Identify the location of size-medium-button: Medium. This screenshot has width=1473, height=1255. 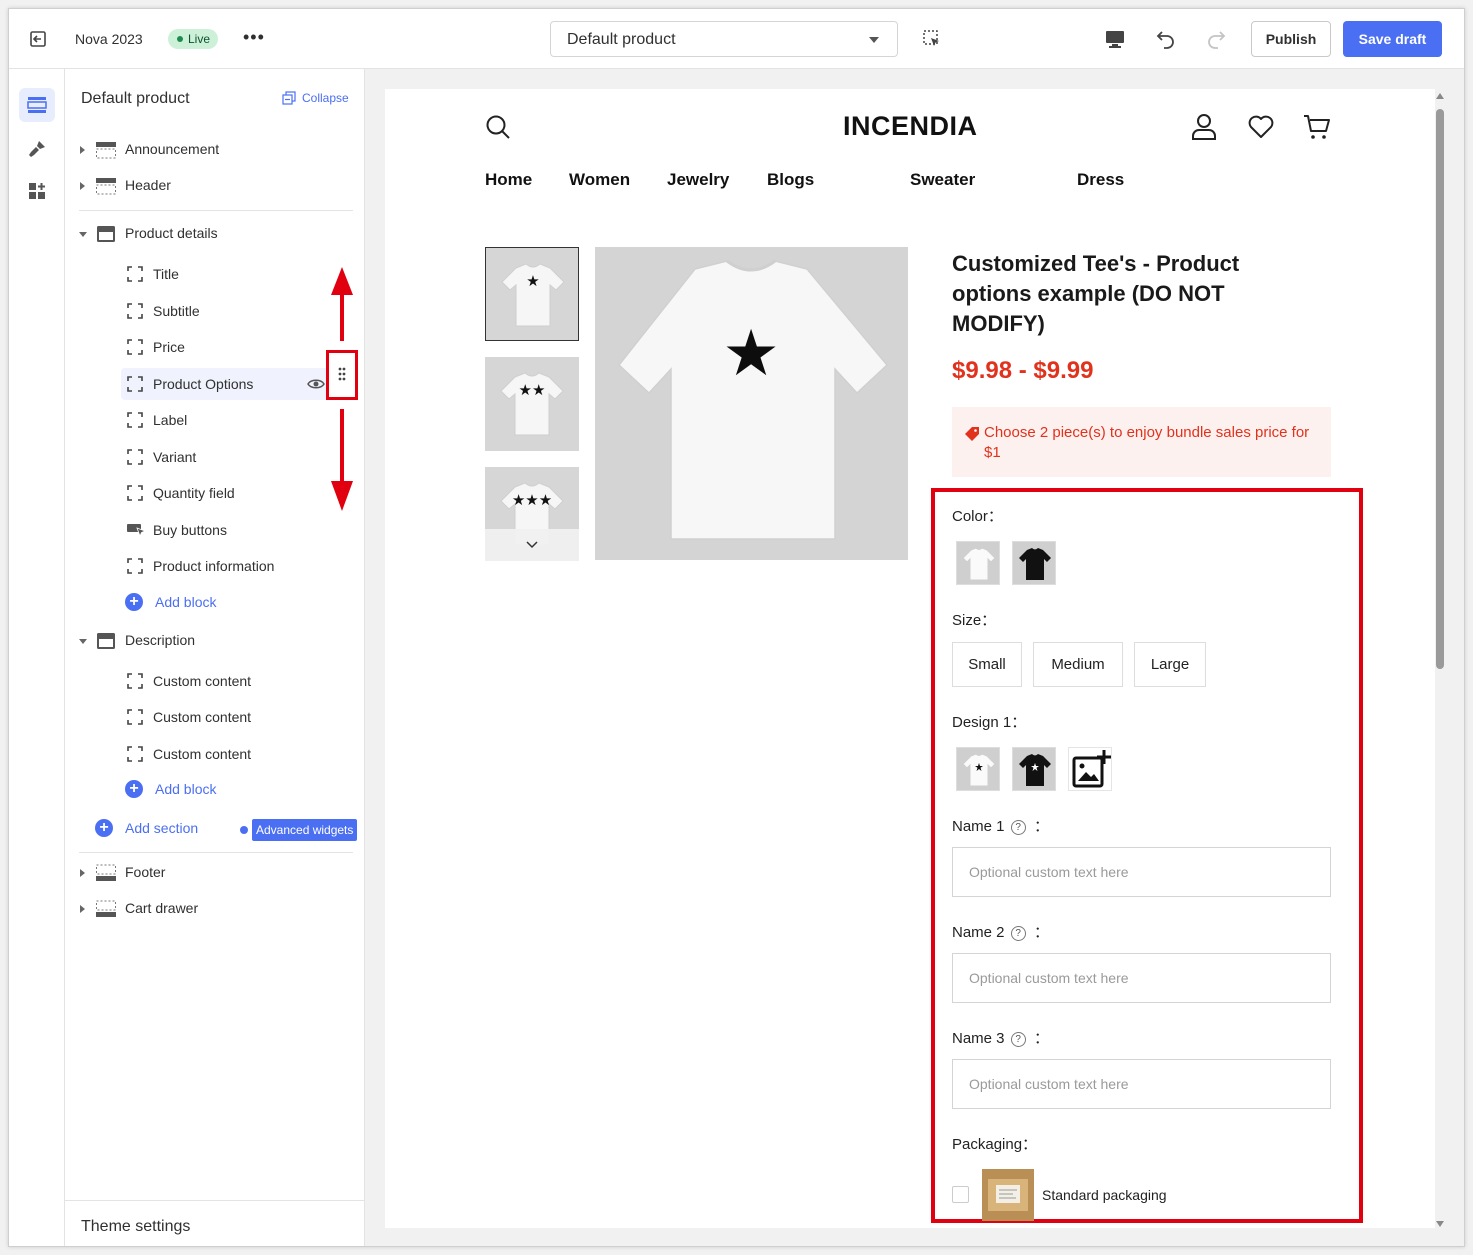
(1078, 664).